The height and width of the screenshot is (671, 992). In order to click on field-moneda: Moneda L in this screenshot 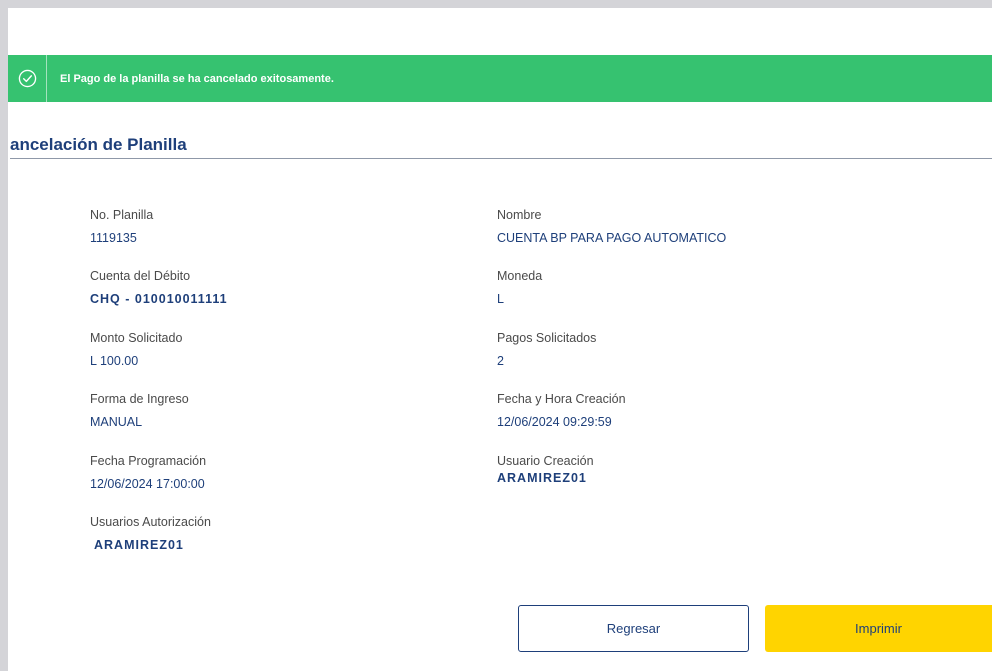, I will do `click(519, 287)`.